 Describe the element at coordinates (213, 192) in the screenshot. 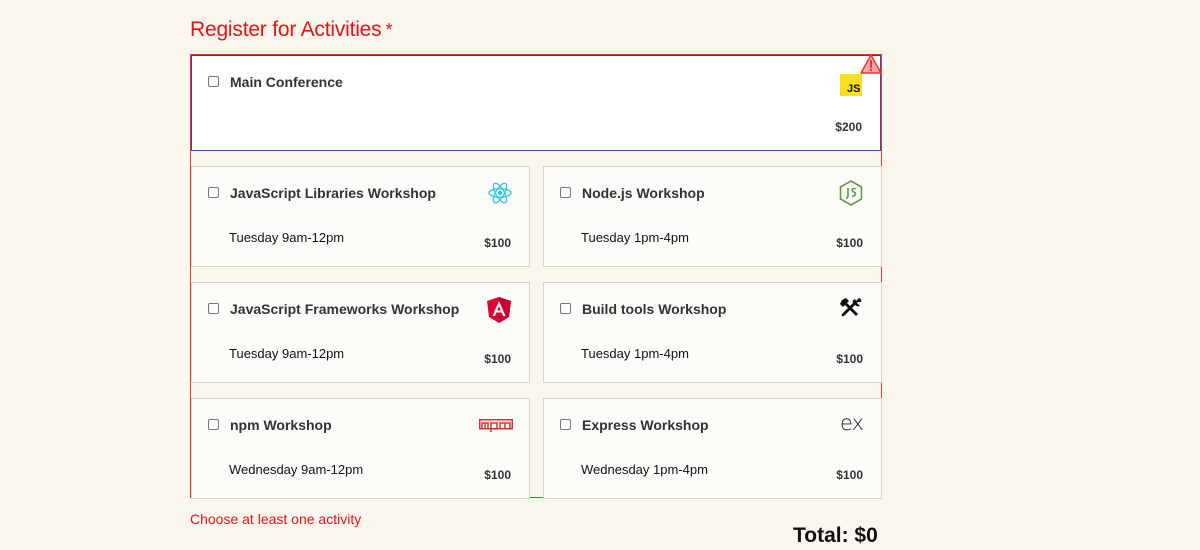

I see `js-libraries-checkbox` at that location.